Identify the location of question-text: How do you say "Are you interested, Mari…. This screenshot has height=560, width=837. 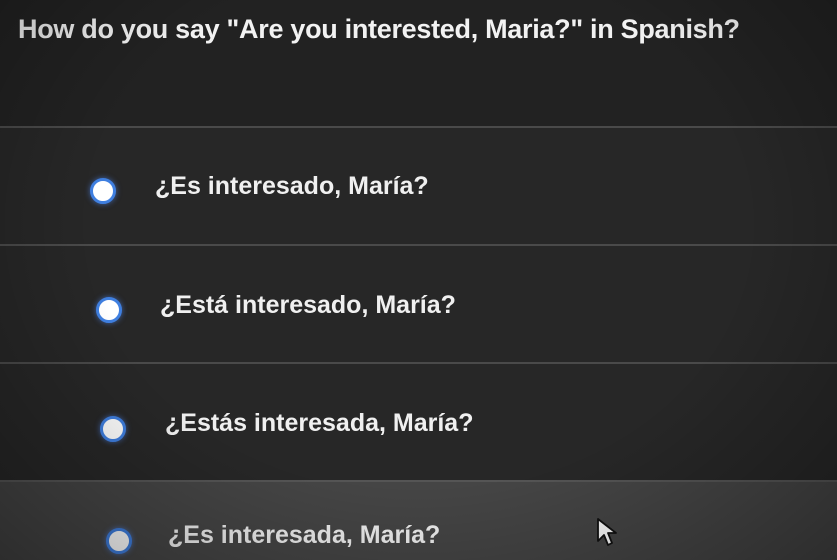
(379, 29).